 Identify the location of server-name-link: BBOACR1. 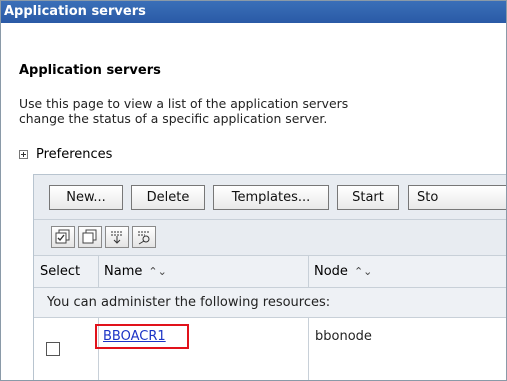
(142, 336).